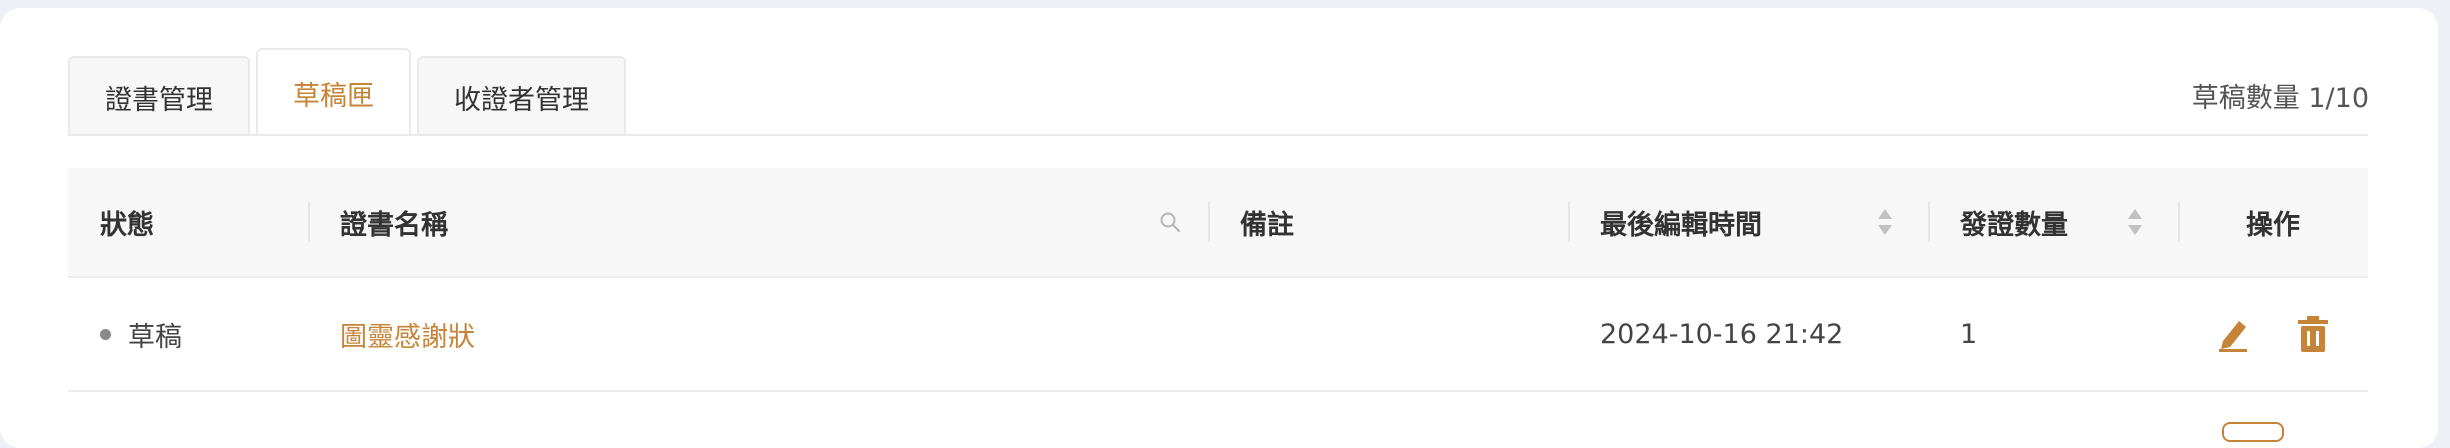 The height and width of the screenshot is (448, 2450). Describe the element at coordinates (1267, 225) in the screenshot. I see `column-label: 備註` at that location.